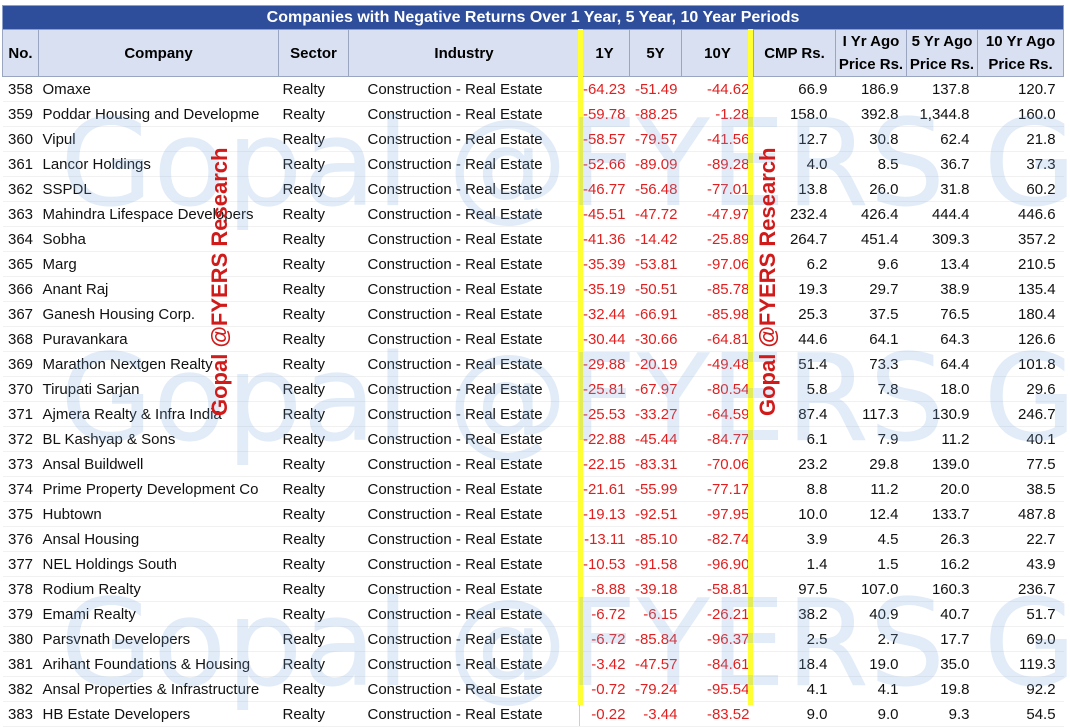 The image size is (1070, 727). I want to click on cell-return-1y: -59.78, so click(604, 114).